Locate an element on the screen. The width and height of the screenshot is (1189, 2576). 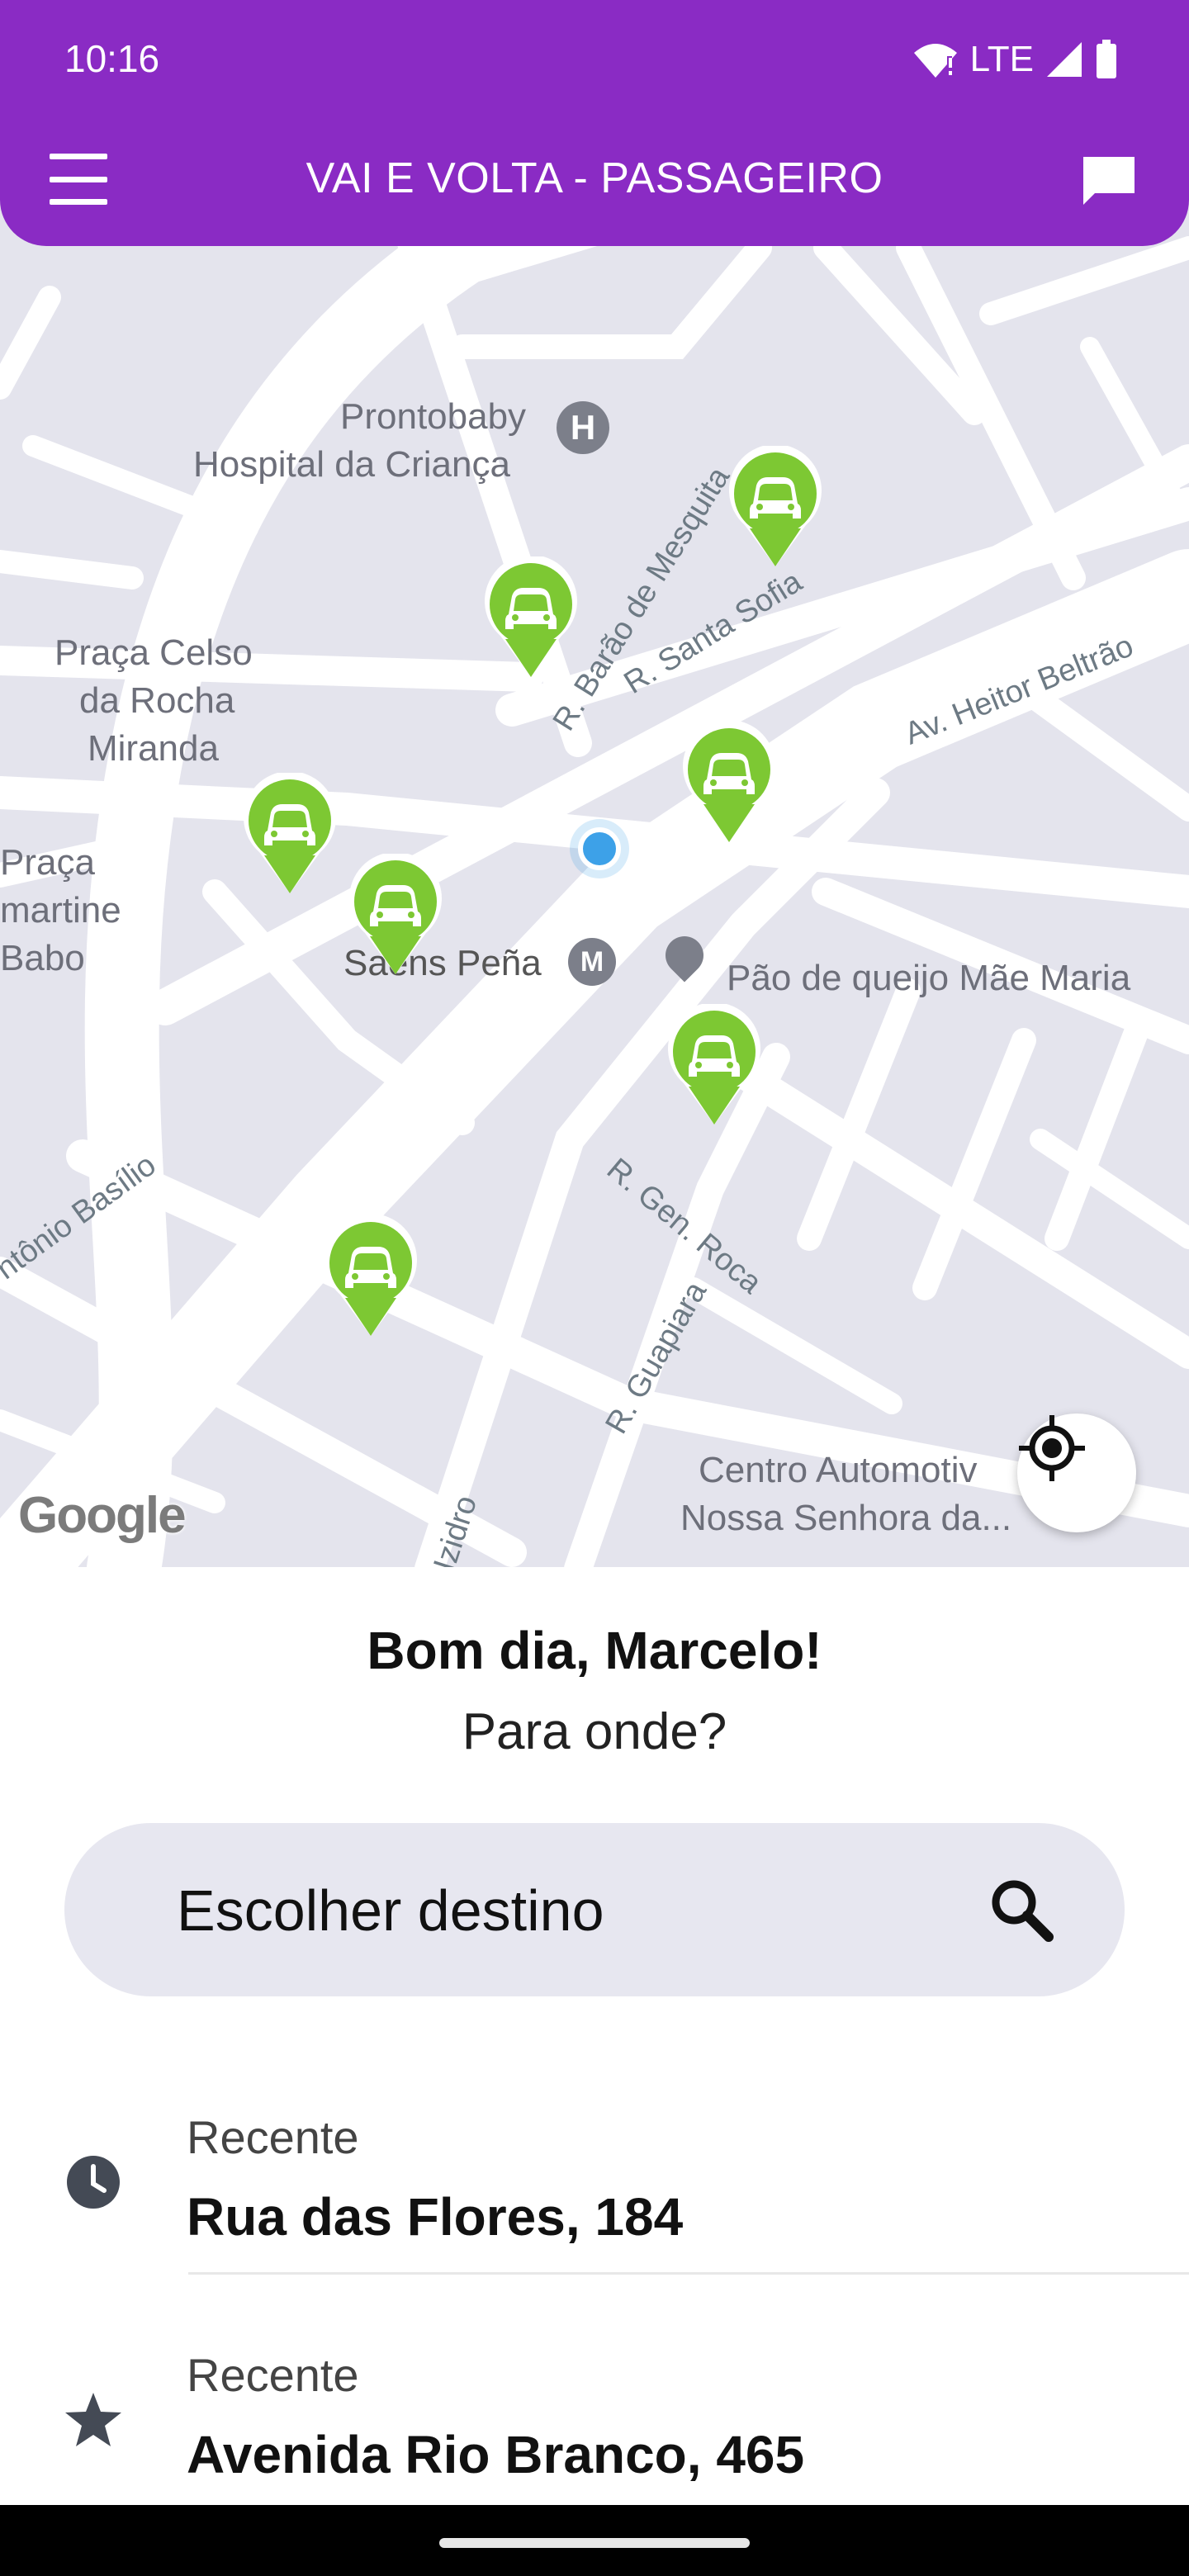
destination-question: Para onde? is located at coordinates (594, 1731).